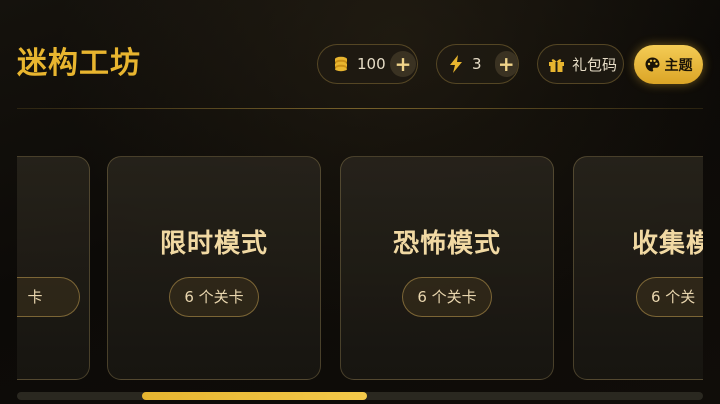 Image resolution: width=720 pixels, height=404 pixels. I want to click on mode-card-levels: 6 个关, so click(669, 297).